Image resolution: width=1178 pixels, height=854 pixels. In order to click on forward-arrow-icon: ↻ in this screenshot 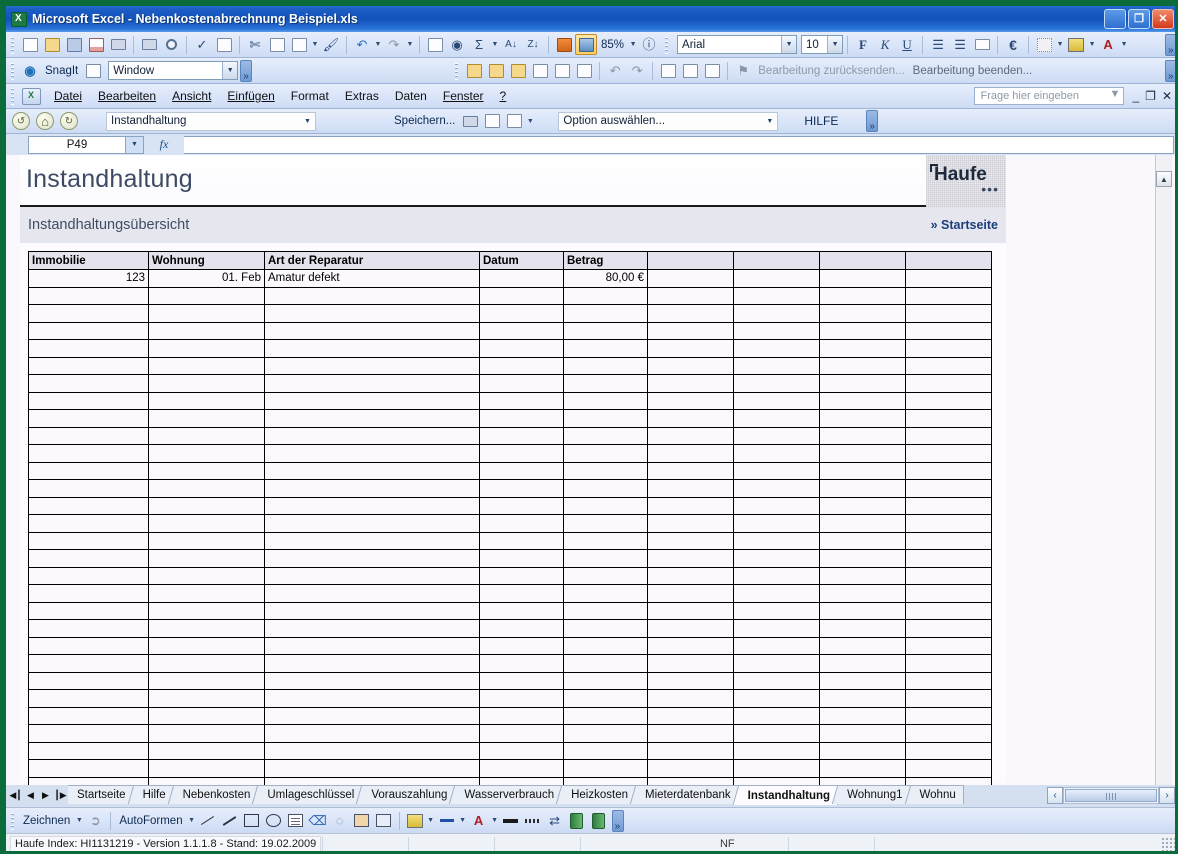, I will do `click(69, 121)`.